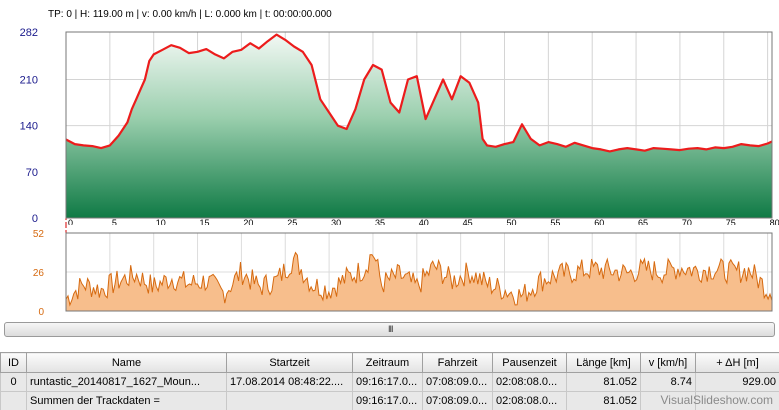  What do you see at coordinates (668, 382) in the screenshot?
I see `table-cell: 8.74` at bounding box center [668, 382].